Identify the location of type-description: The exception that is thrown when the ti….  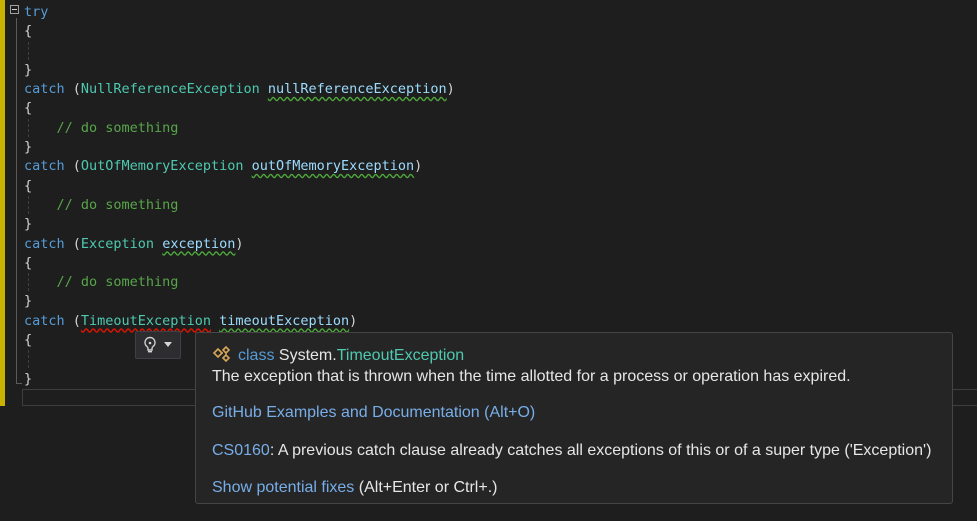
(531, 376).